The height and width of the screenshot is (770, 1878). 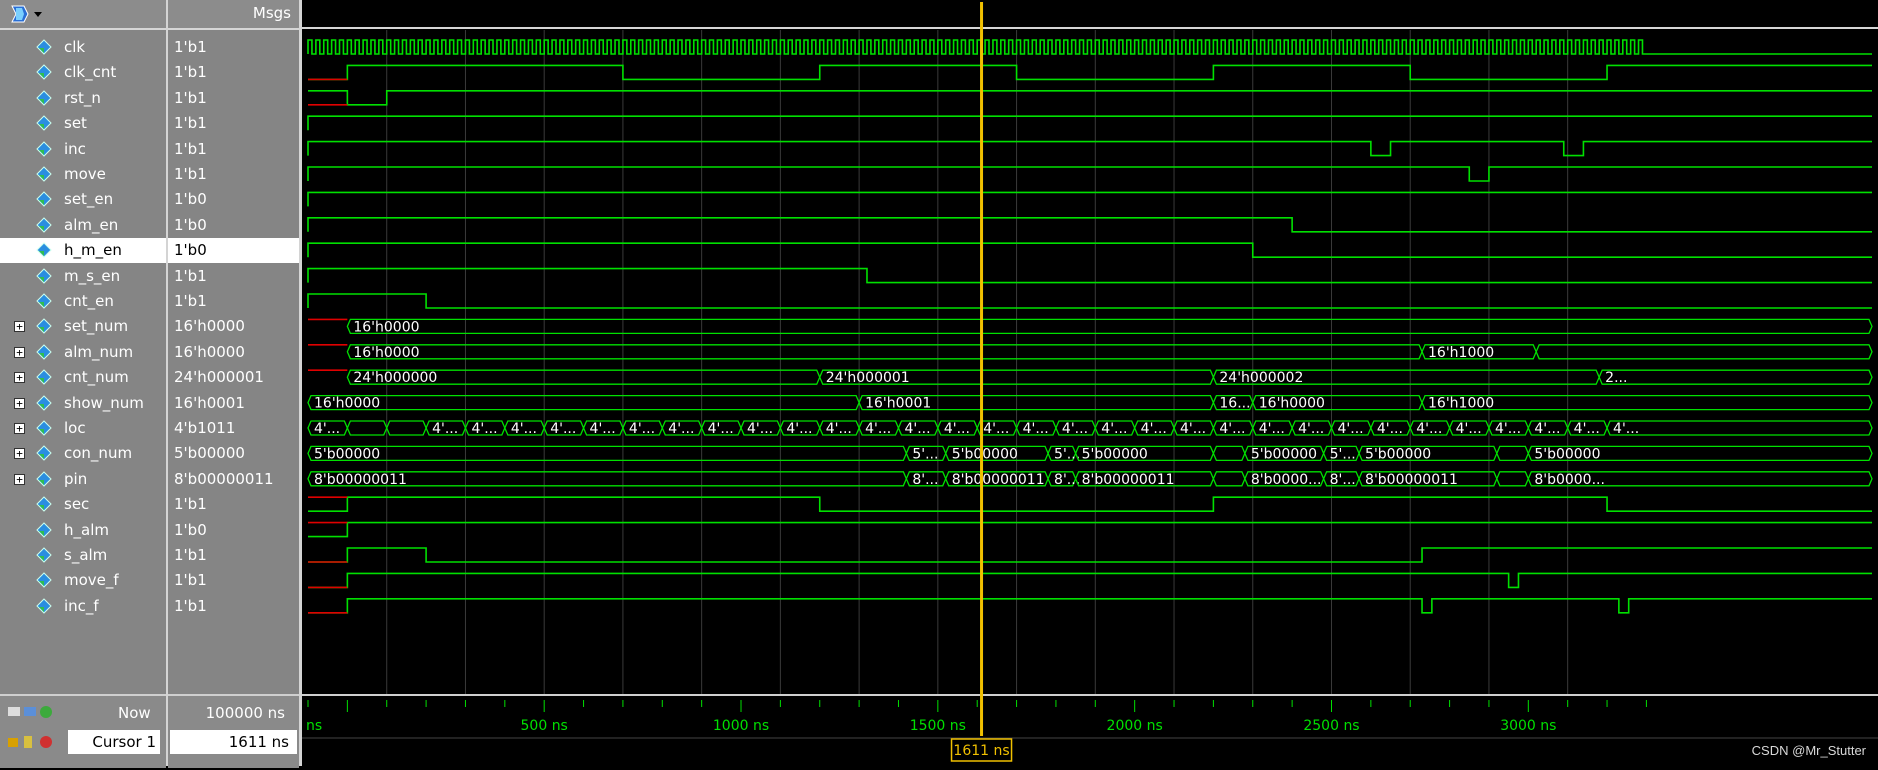 What do you see at coordinates (83, 555) in the screenshot?
I see `signal-row: s_alm` at bounding box center [83, 555].